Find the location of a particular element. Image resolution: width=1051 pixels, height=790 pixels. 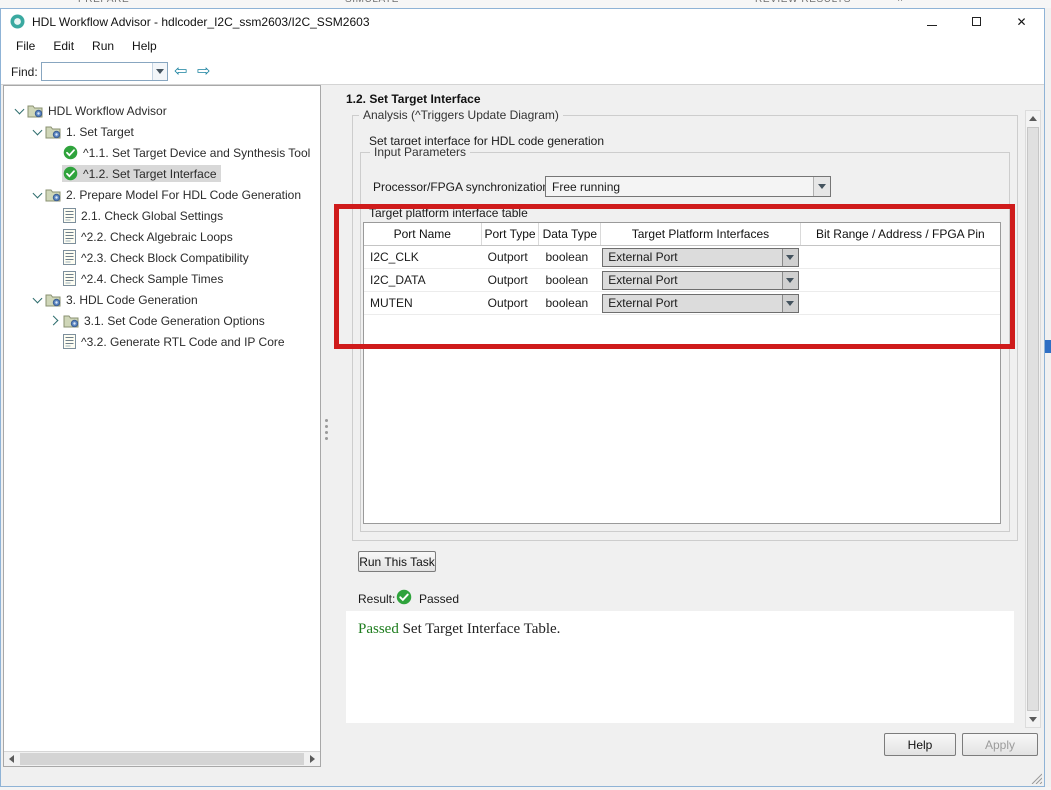

find-next-button: ⇨ is located at coordinates (203, 70).